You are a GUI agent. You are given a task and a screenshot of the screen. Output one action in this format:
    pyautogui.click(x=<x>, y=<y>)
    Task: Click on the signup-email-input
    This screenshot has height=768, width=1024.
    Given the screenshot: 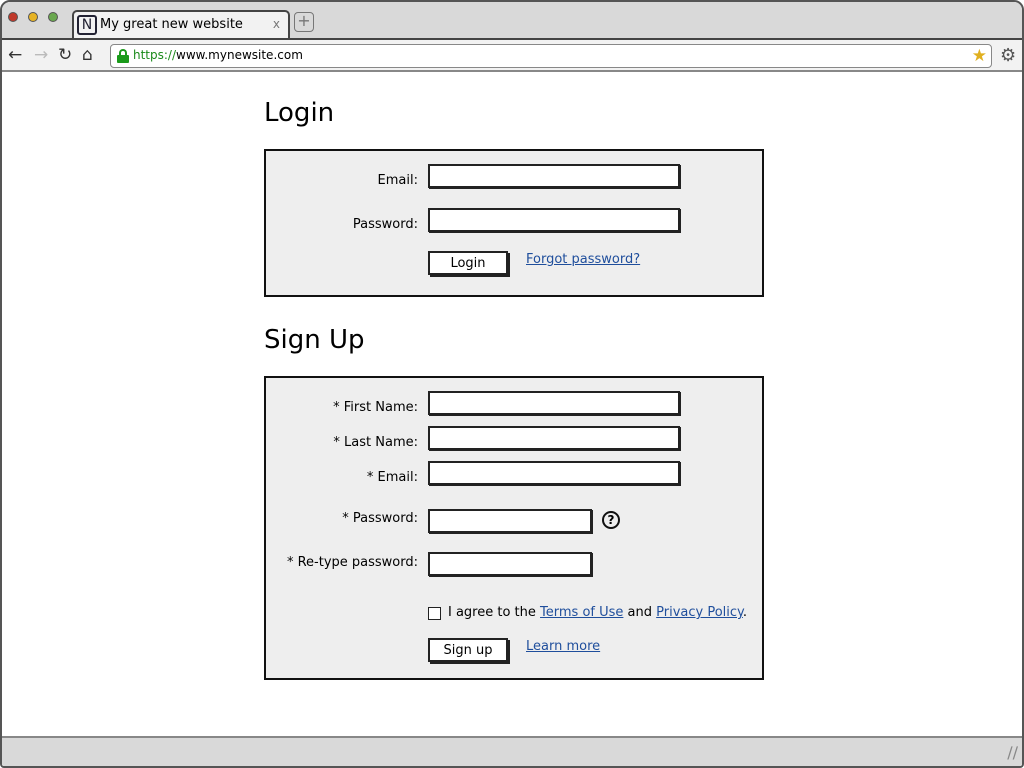 What is the action you would take?
    pyautogui.click(x=554, y=473)
    